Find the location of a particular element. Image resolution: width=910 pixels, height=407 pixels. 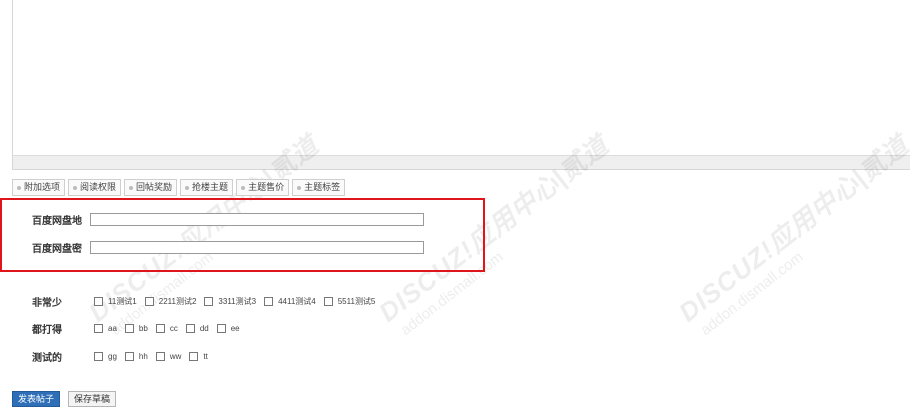

tab-label: 回帖奖励 is located at coordinates (154, 187).